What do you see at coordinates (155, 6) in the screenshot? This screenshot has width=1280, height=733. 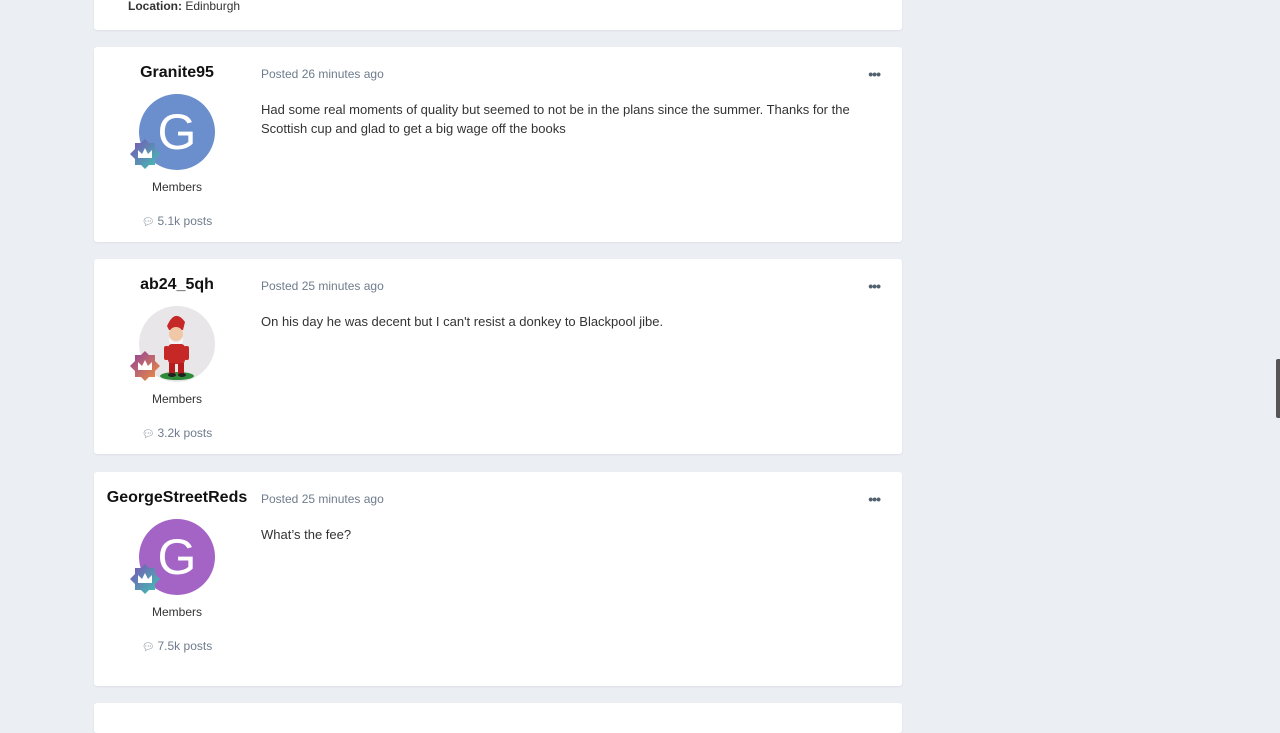 I see `location-label: Location:` at bounding box center [155, 6].